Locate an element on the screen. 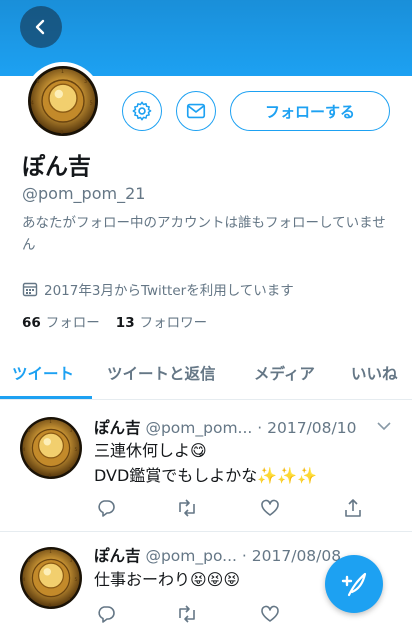 The width and height of the screenshot is (412, 640). tweet-date: 2017/08/10 is located at coordinates (312, 428).